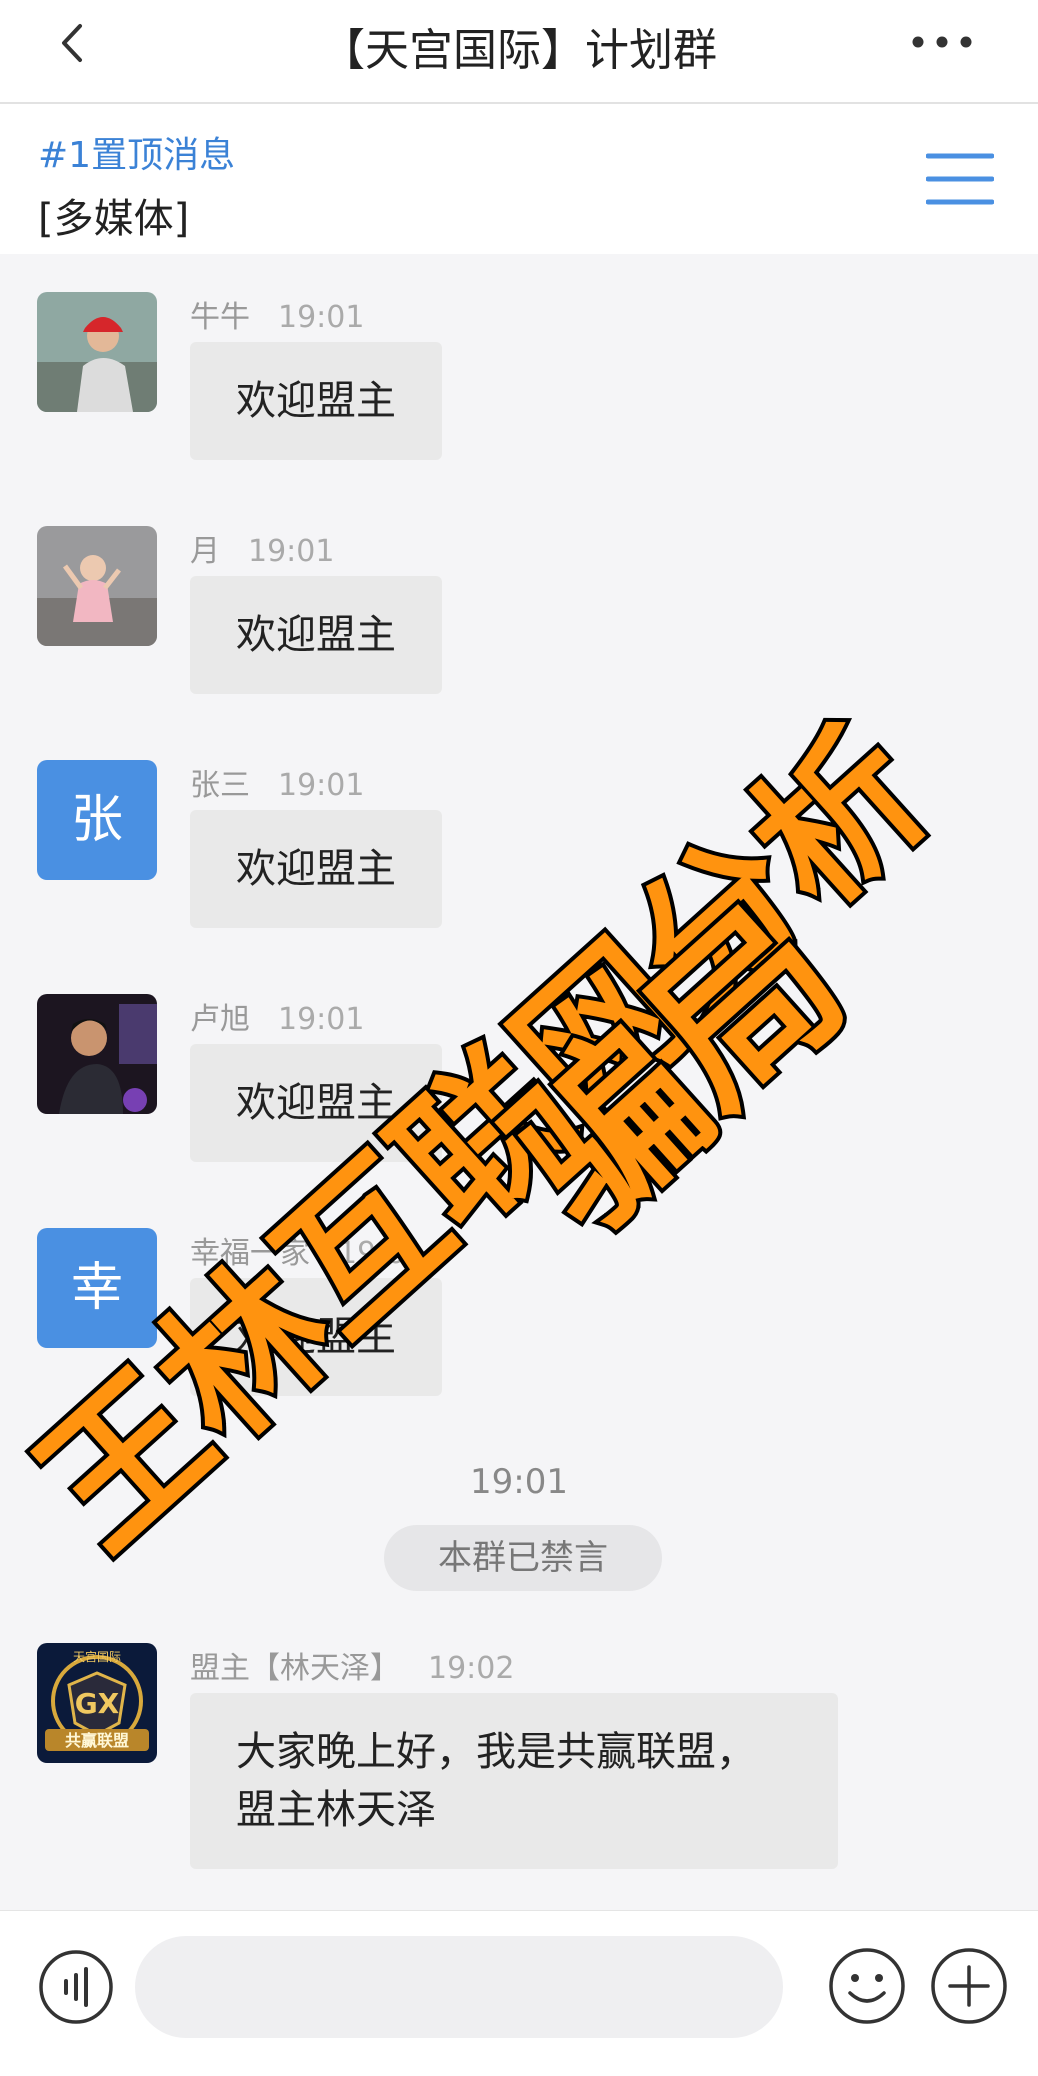 The height and width of the screenshot is (2076, 1038). Describe the element at coordinates (76, 1987) in the screenshot. I see `voice-input-icon` at that location.